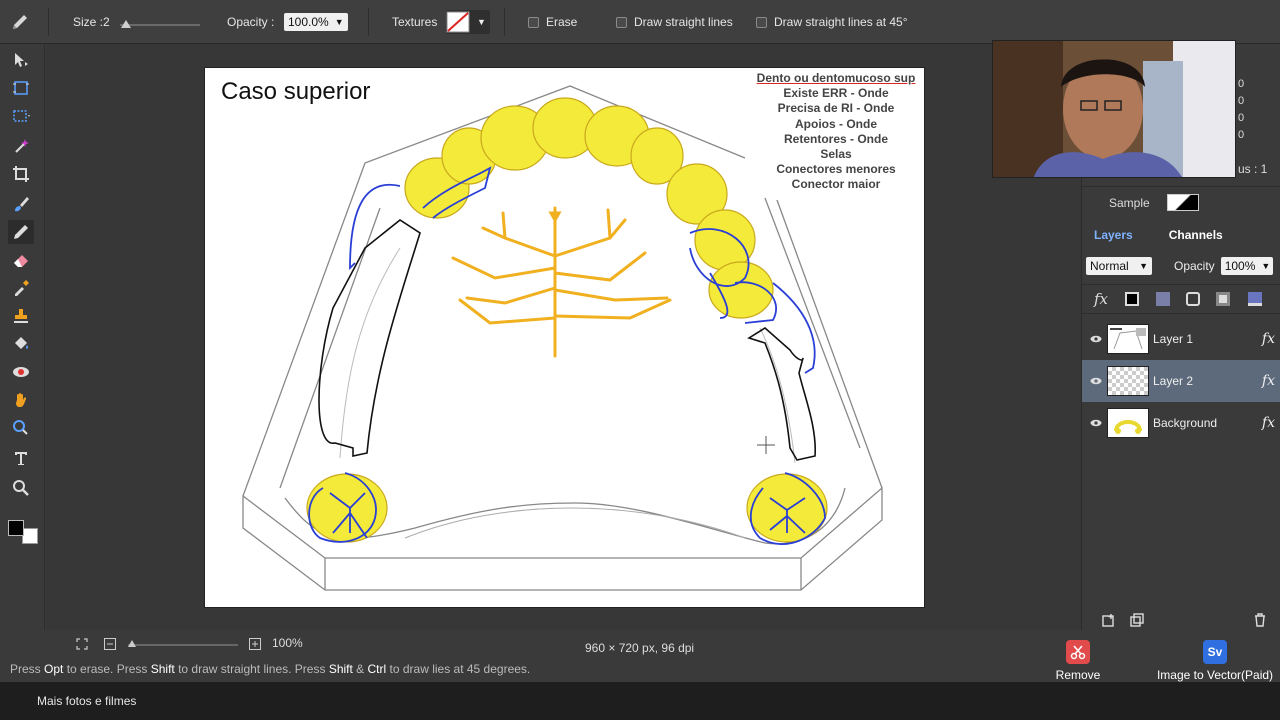 The height and width of the screenshot is (720, 1280). What do you see at coordinates (27, 669) in the screenshot?
I see `hint-text: Press` at bounding box center [27, 669].